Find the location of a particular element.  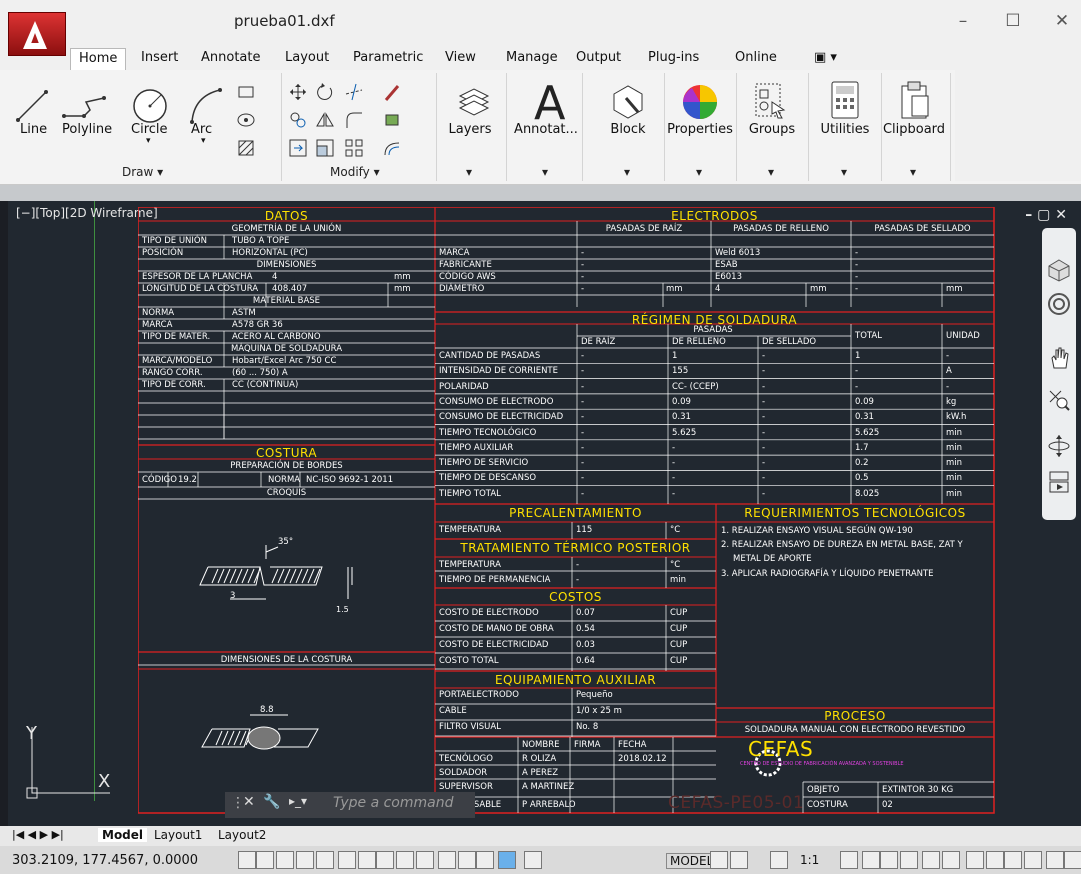

fillet-icon is located at coordinates (354, 120).